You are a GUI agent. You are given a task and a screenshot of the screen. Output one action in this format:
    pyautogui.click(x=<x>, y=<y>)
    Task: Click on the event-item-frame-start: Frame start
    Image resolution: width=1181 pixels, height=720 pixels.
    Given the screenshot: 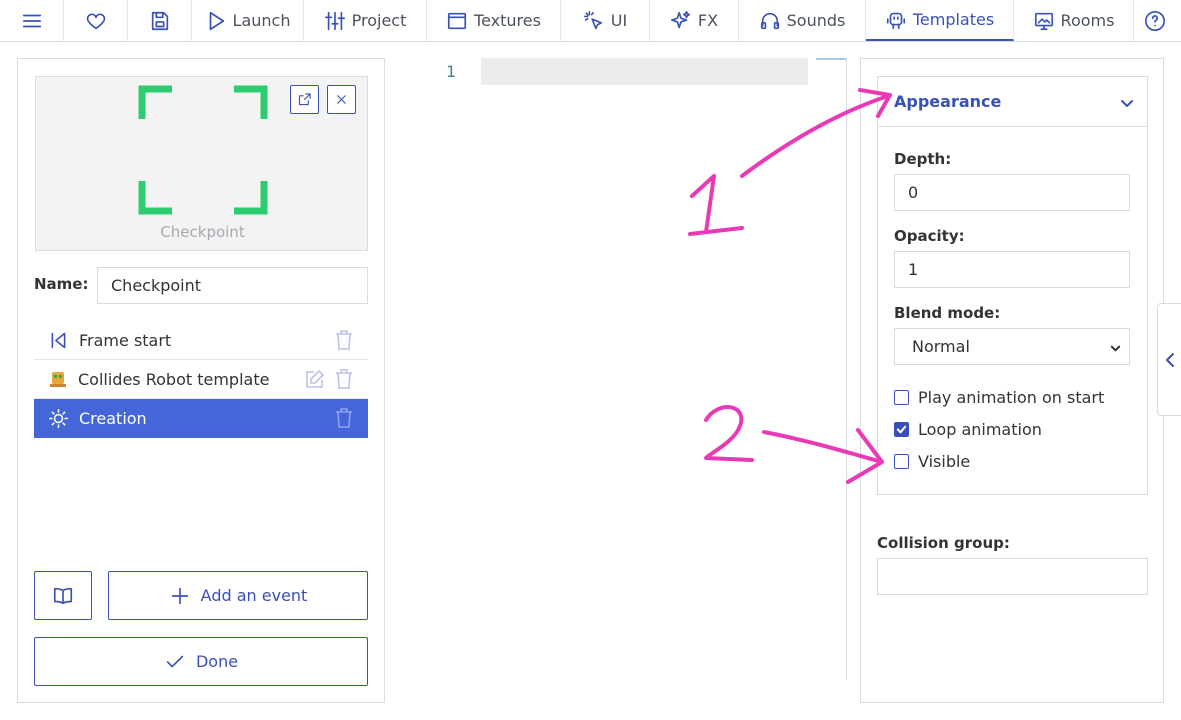 What is the action you would take?
    pyautogui.click(x=201, y=340)
    